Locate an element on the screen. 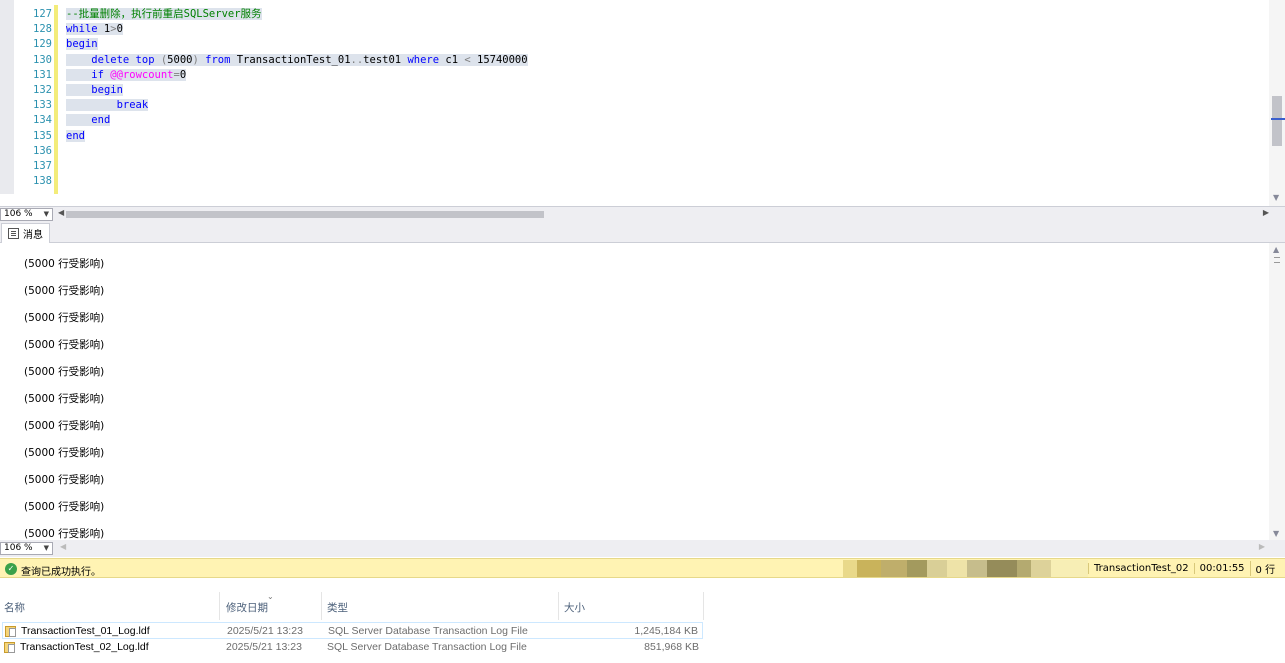 Image resolution: width=1285 pixels, height=663 pixels. line-number: 133 is located at coordinates (42, 105).